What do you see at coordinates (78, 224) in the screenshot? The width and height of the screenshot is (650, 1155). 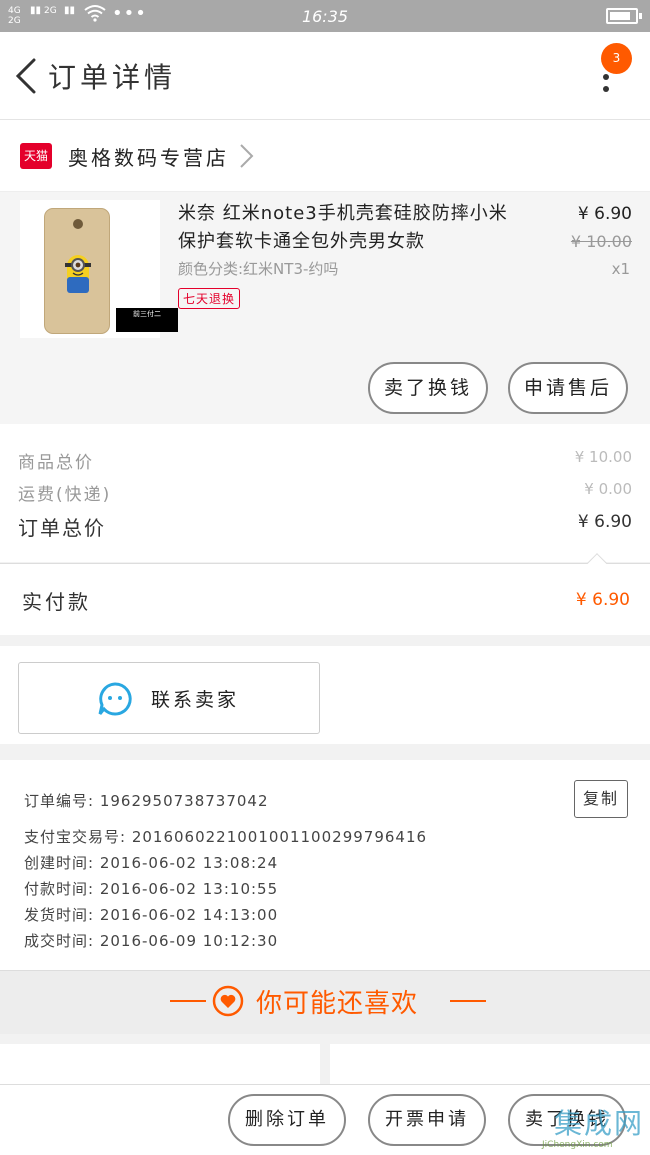 I see `camera-icon` at bounding box center [78, 224].